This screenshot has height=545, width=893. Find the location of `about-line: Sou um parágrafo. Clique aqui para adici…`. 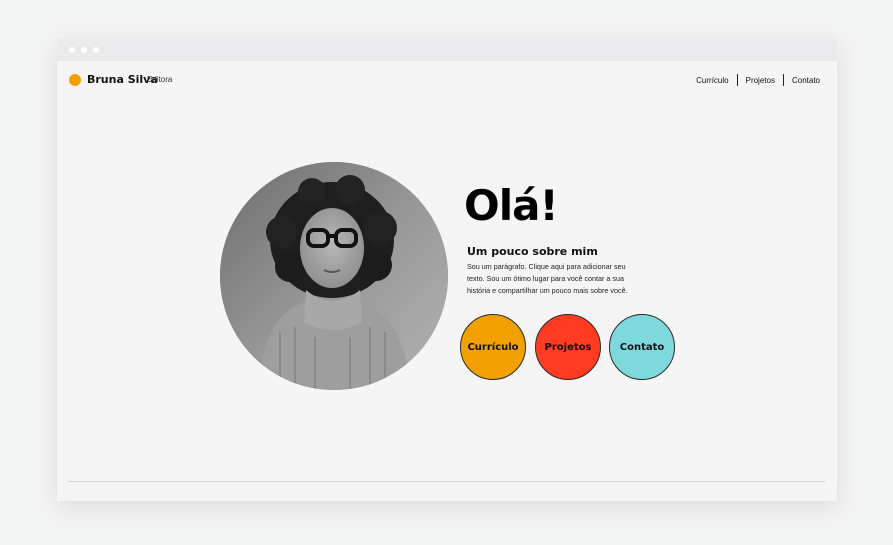

about-line: Sou um parágrafo. Clique aqui para adici… is located at coordinates (546, 266).